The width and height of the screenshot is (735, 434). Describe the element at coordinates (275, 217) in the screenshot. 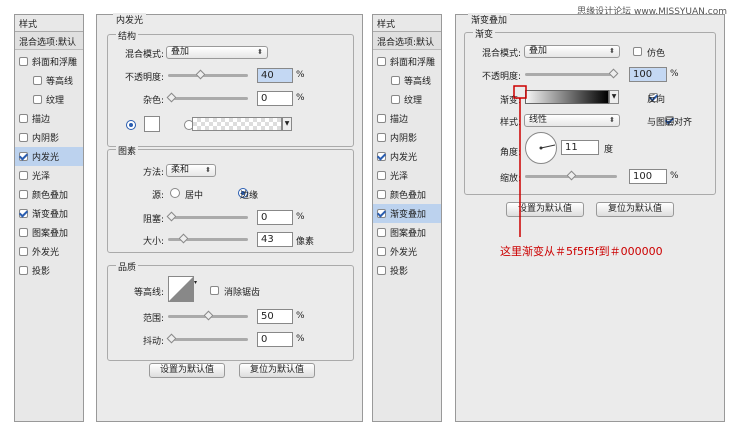

I see `choke-input: 0` at that location.